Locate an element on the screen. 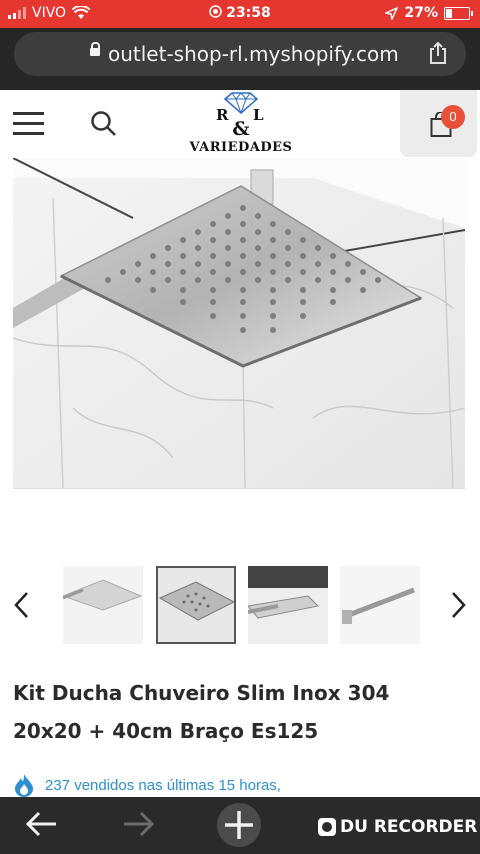 The image size is (480, 854). product-title-line-1: Kit Ducha Chuveiro Slim Inox 304 is located at coordinates (201, 693).